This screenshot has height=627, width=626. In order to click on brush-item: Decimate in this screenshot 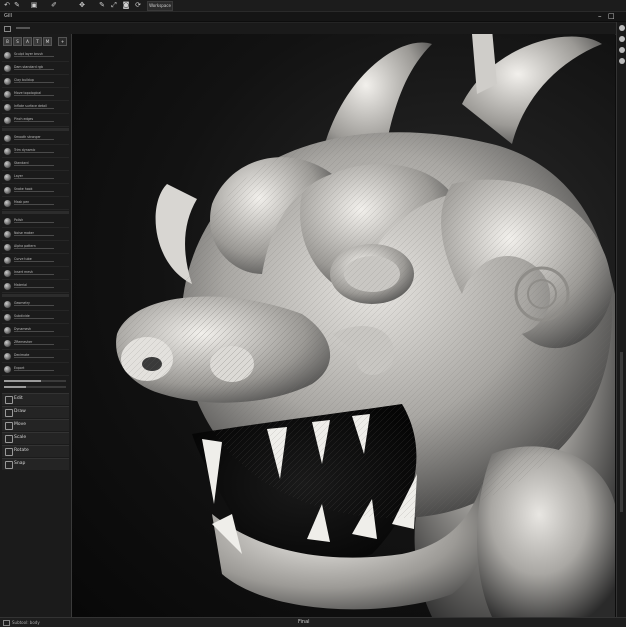, I will do `click(35, 357)`.